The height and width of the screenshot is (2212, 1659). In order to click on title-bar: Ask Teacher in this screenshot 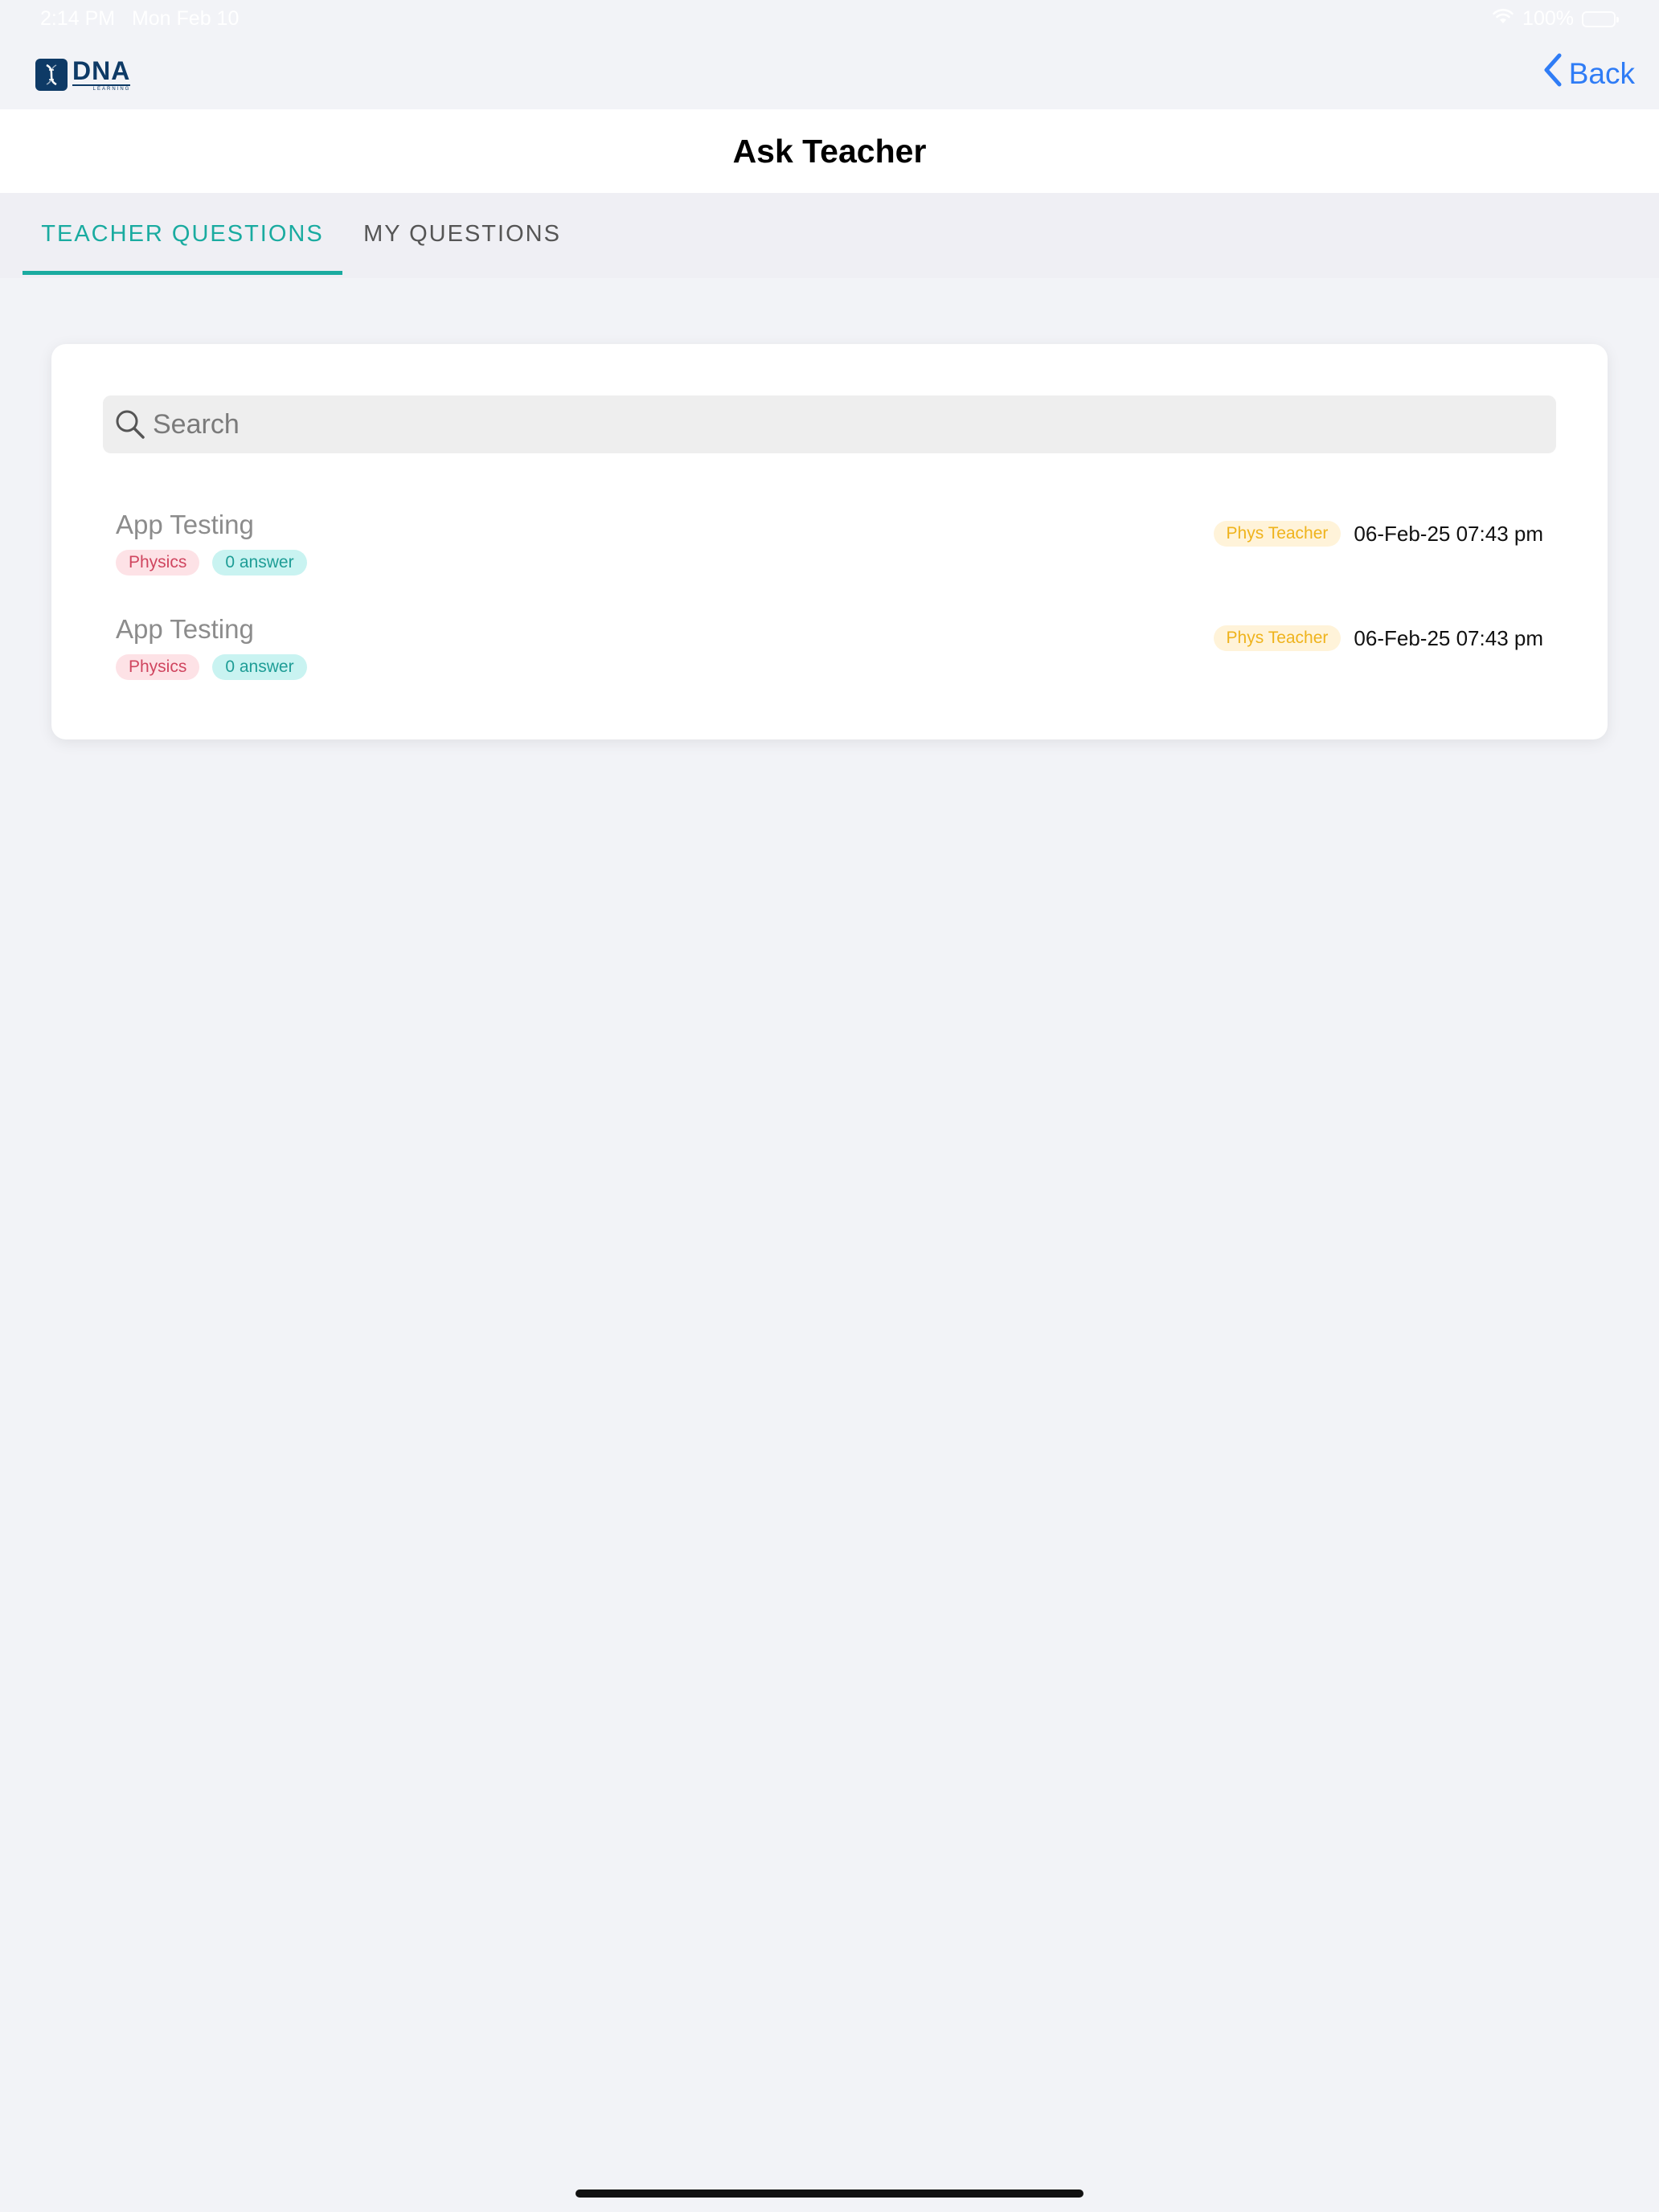, I will do `click(829, 151)`.